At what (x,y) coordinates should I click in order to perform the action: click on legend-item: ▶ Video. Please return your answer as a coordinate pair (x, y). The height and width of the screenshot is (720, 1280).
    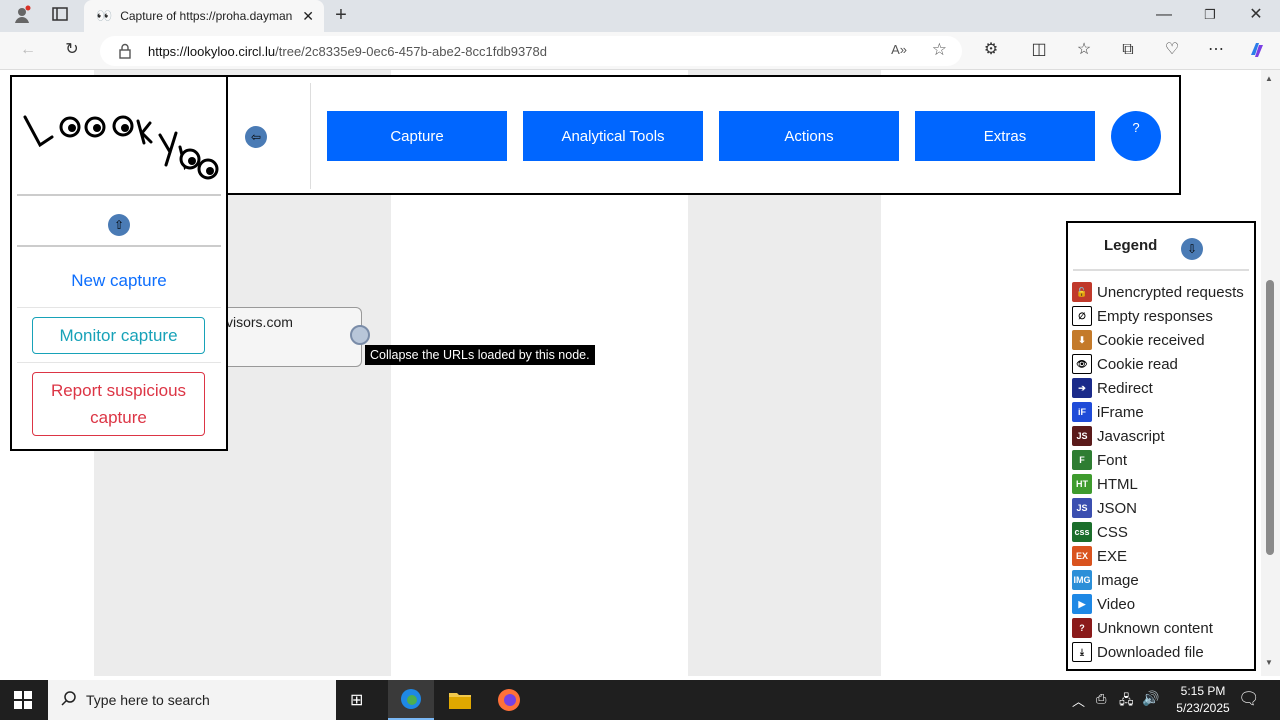
    Looking at the image, I should click on (1103, 604).